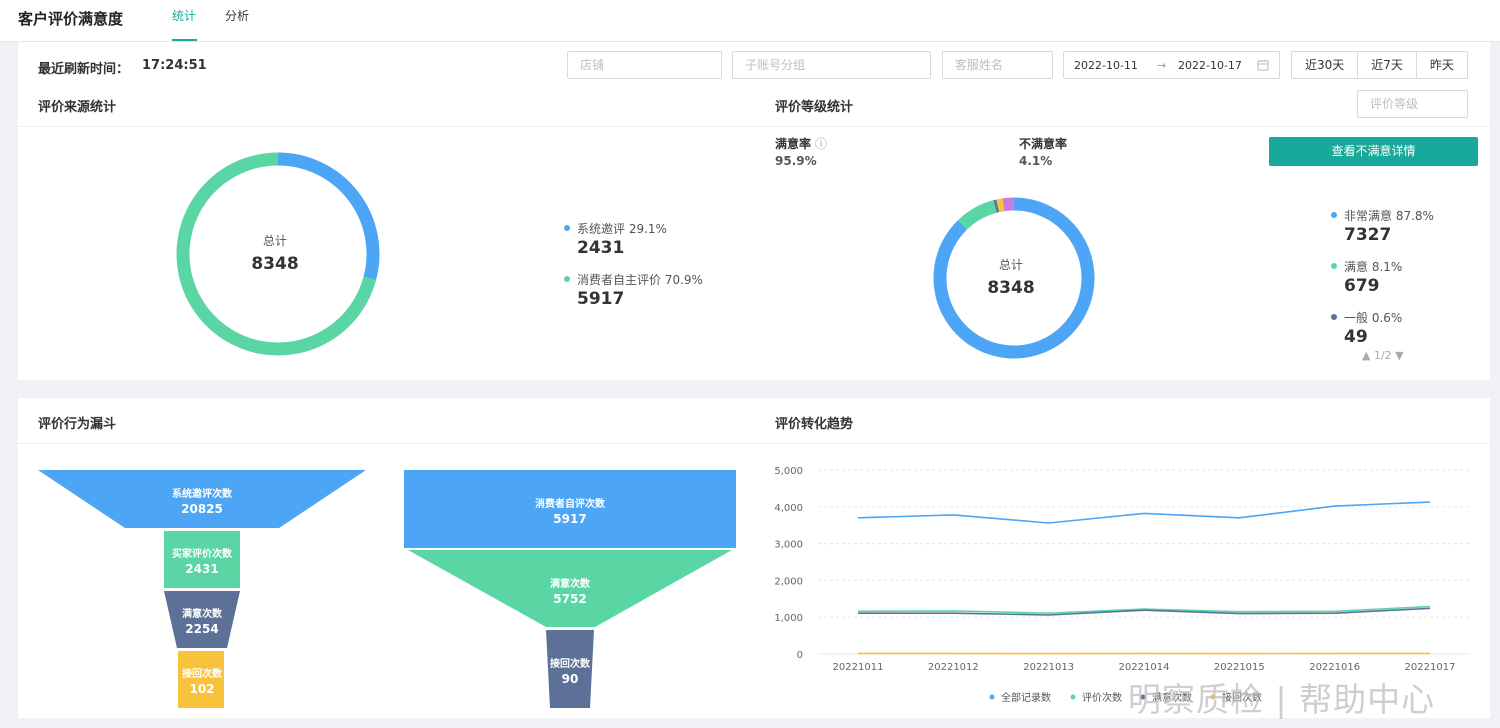 This screenshot has width=1500, height=728. I want to click on range-30-days-button: 近30天, so click(1324, 65).